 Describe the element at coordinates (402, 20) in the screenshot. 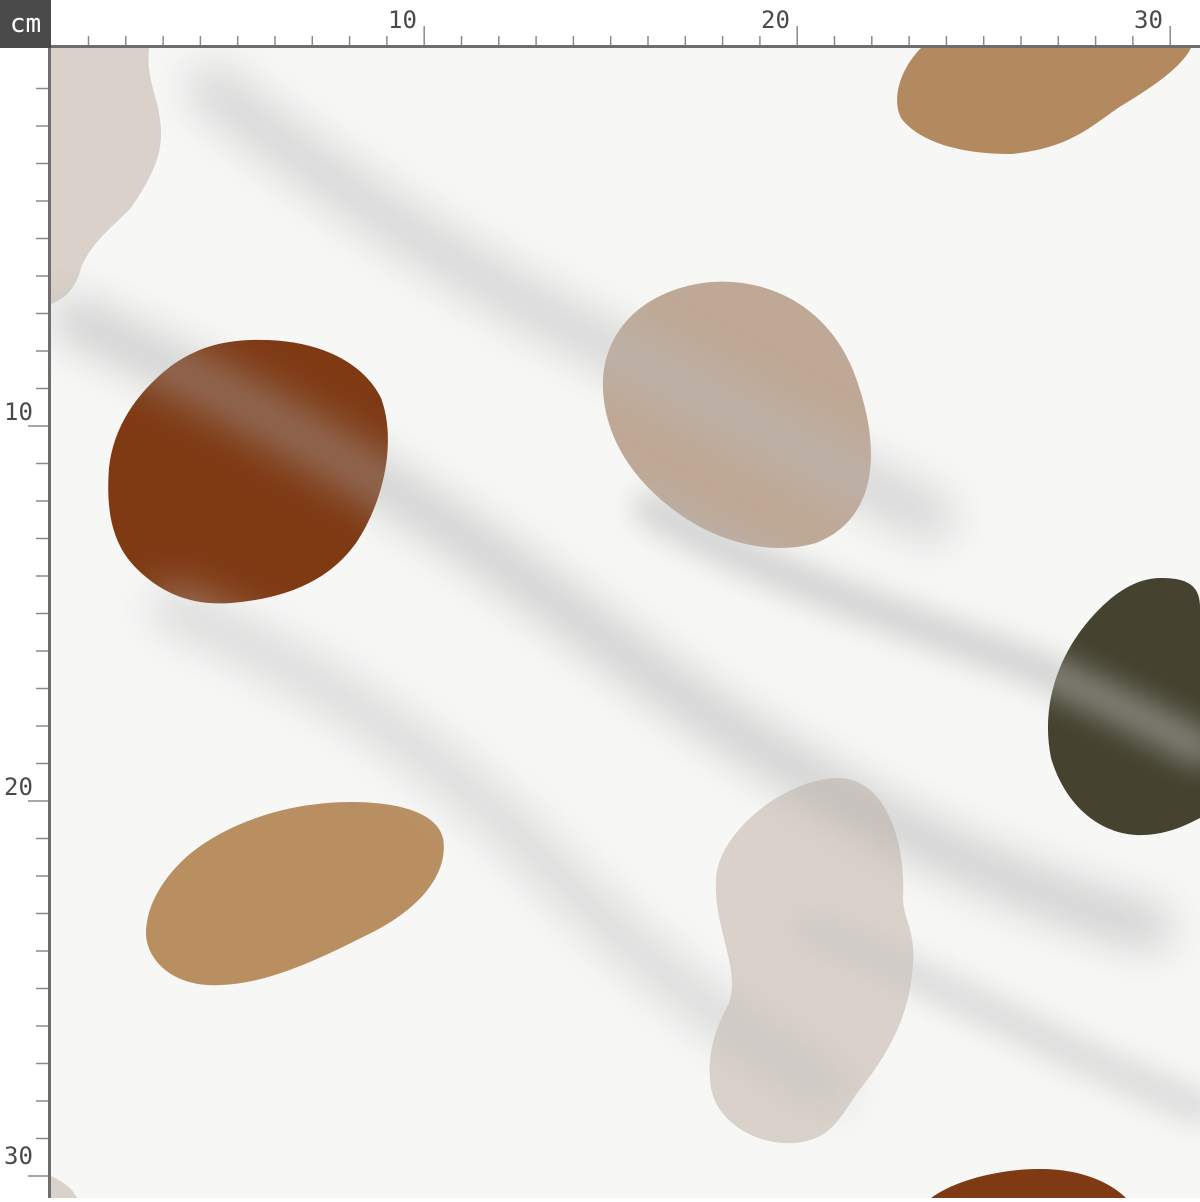

I see `ruler-label-top-10: 10` at that location.